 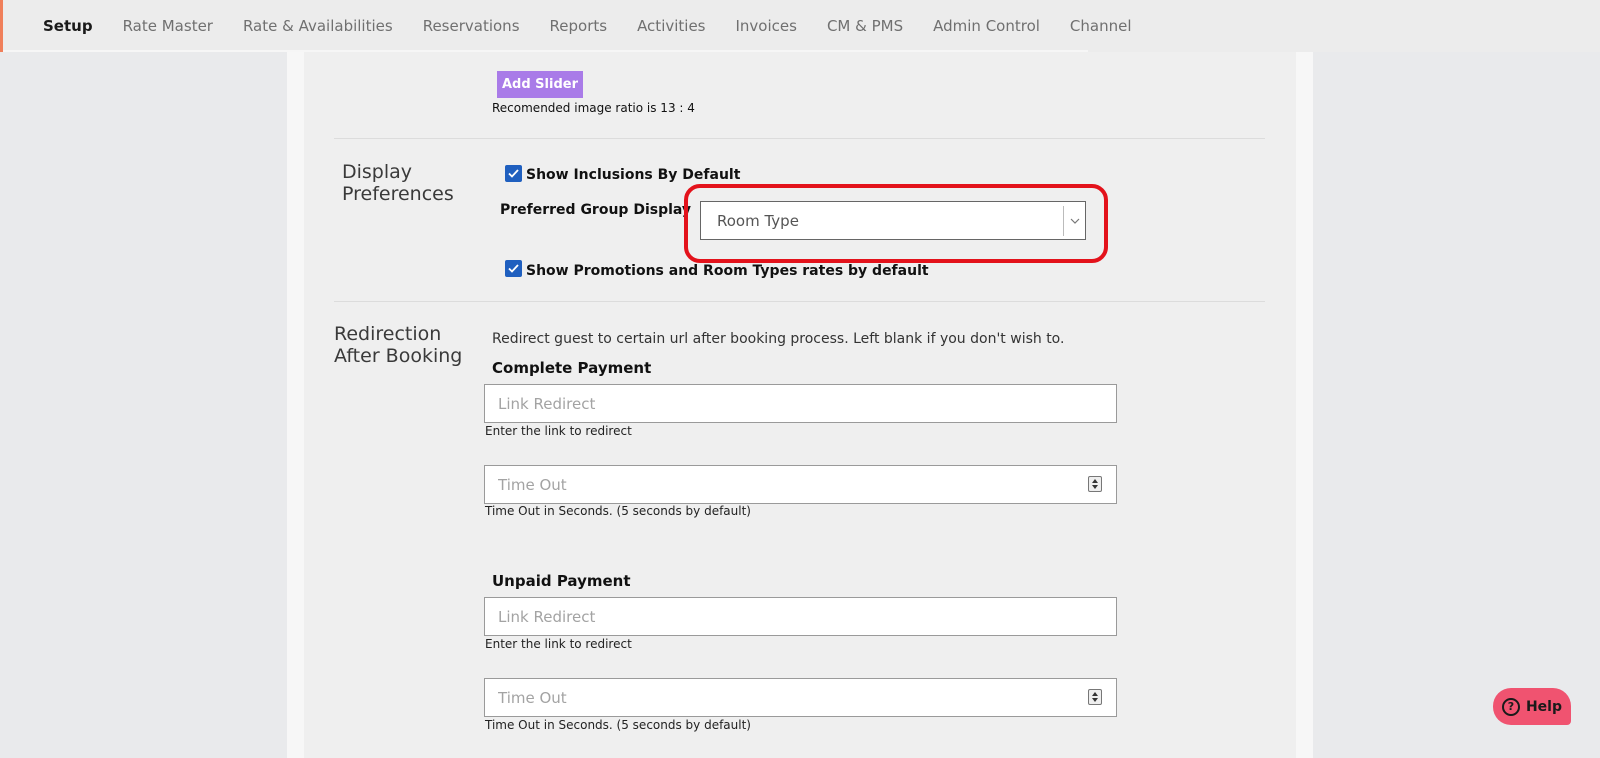 What do you see at coordinates (540, 84) in the screenshot?
I see `add-slider-button: Add Slider` at bounding box center [540, 84].